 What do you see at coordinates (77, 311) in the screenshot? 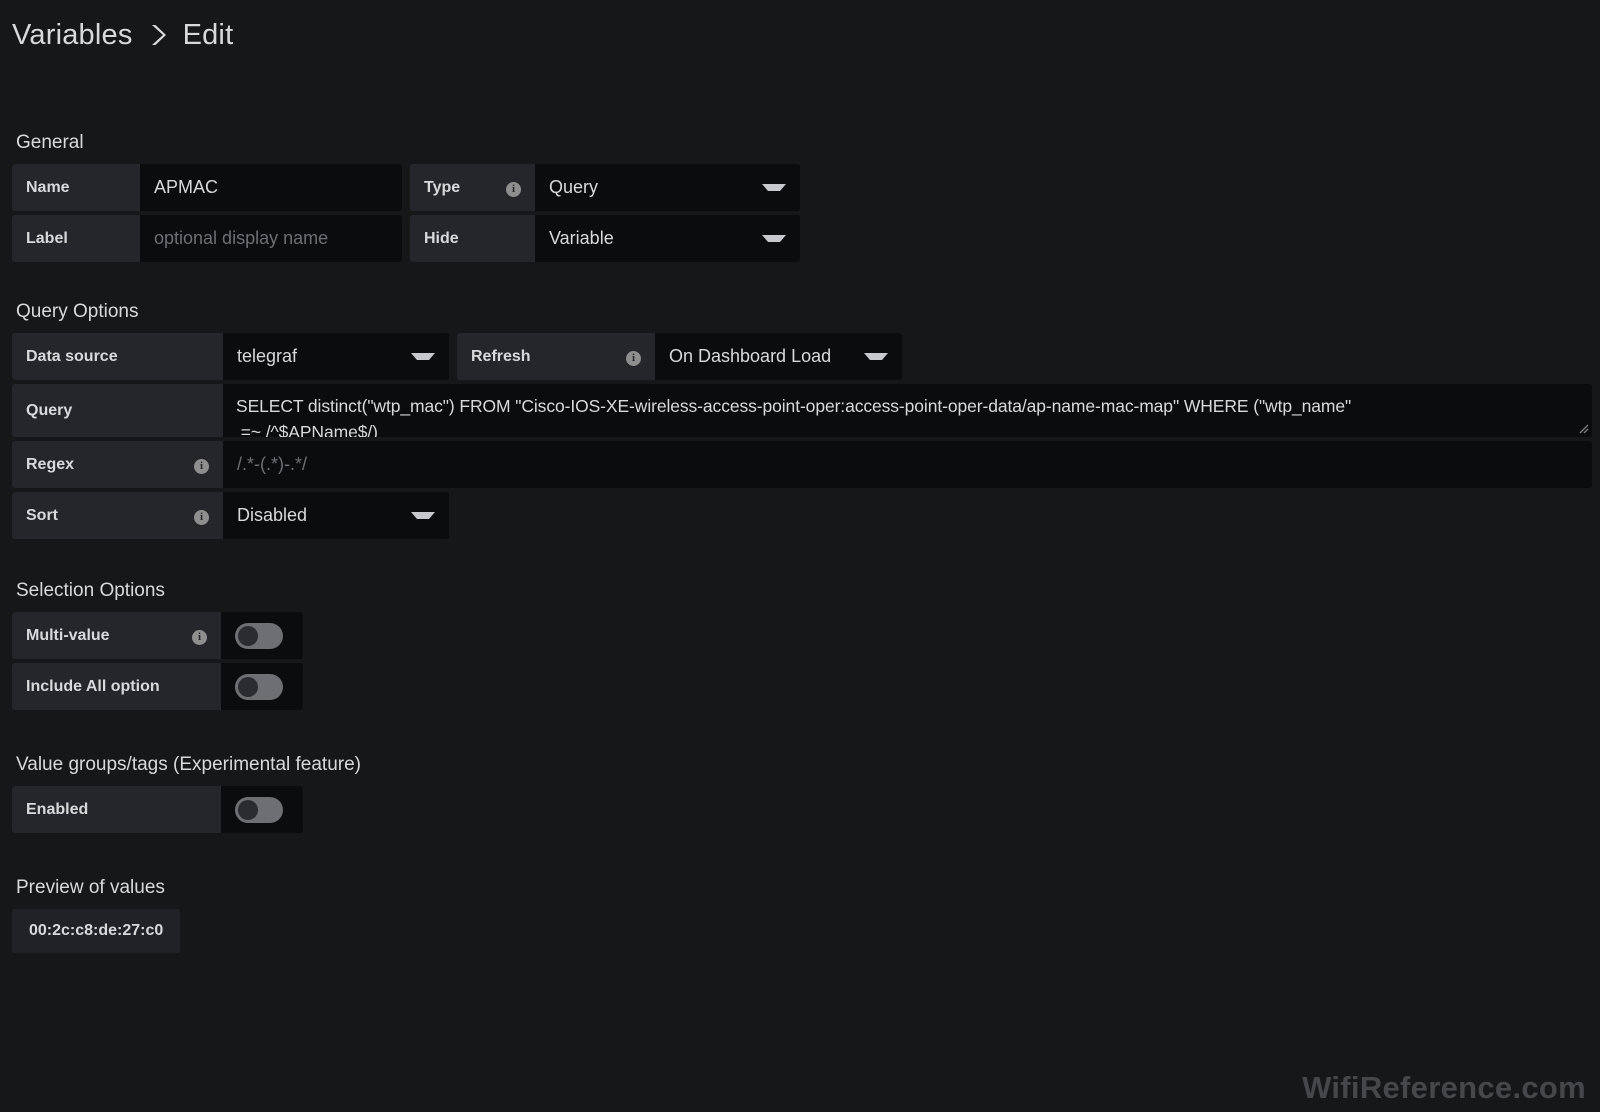
I see `query-options-section-title: Query Options` at bounding box center [77, 311].